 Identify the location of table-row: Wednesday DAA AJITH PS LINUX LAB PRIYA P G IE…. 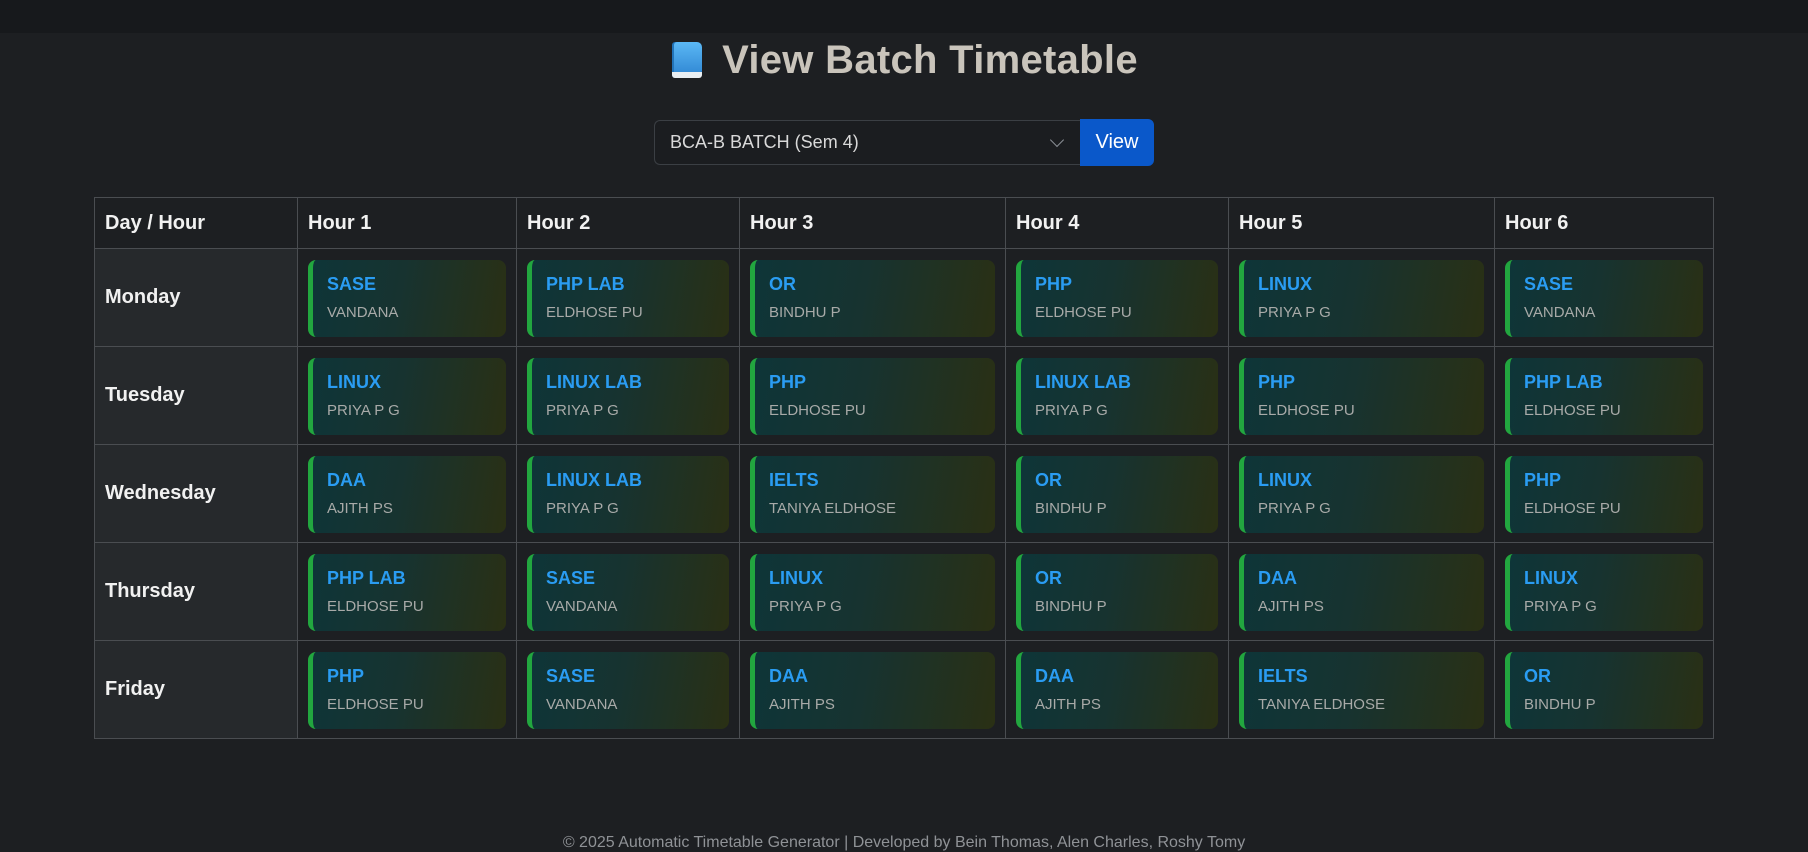
(904, 493).